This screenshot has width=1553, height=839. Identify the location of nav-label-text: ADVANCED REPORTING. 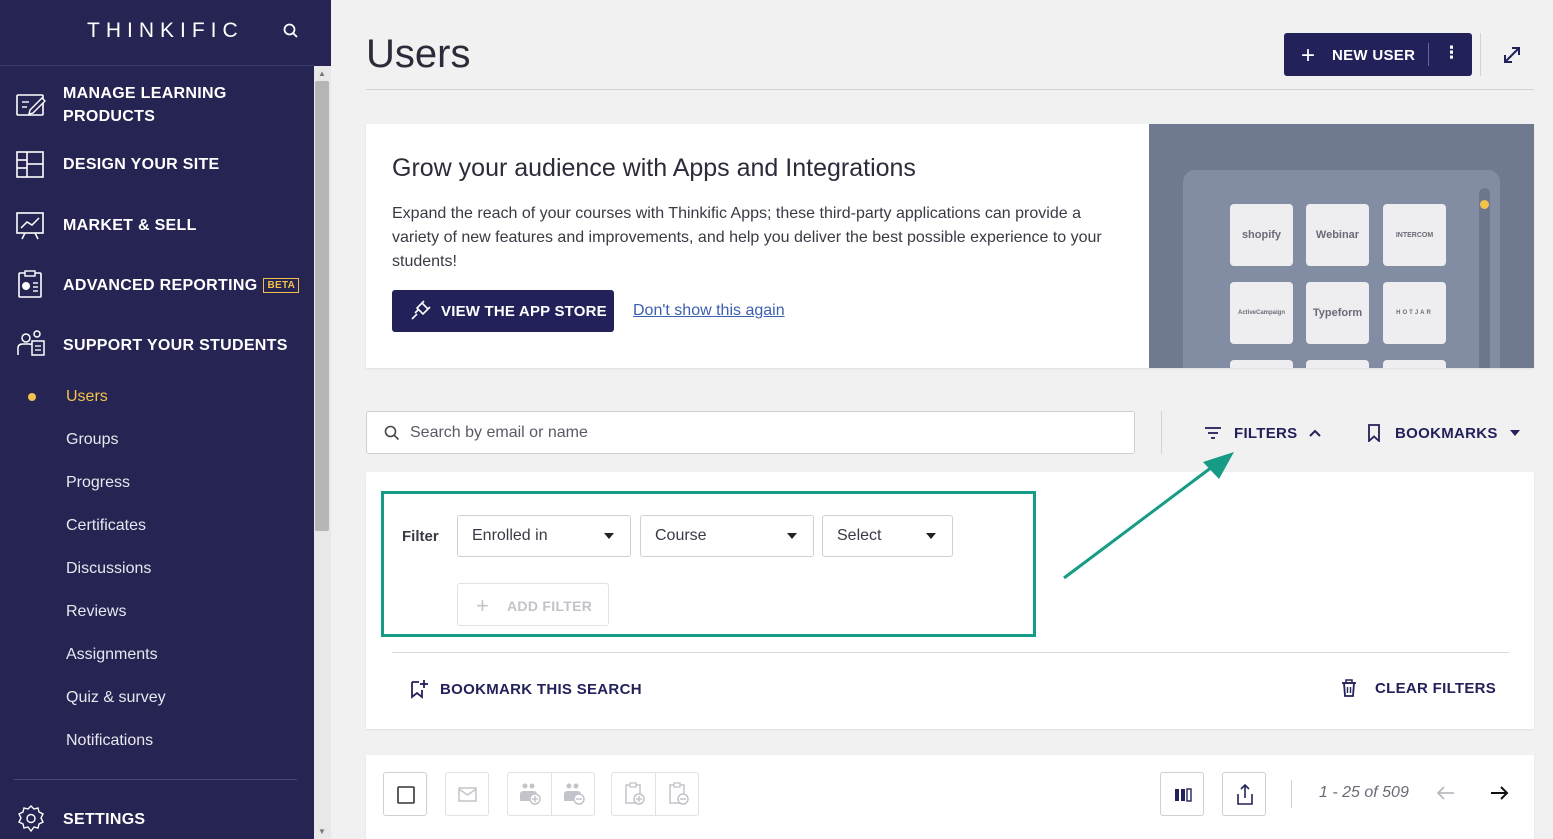
(160, 285).